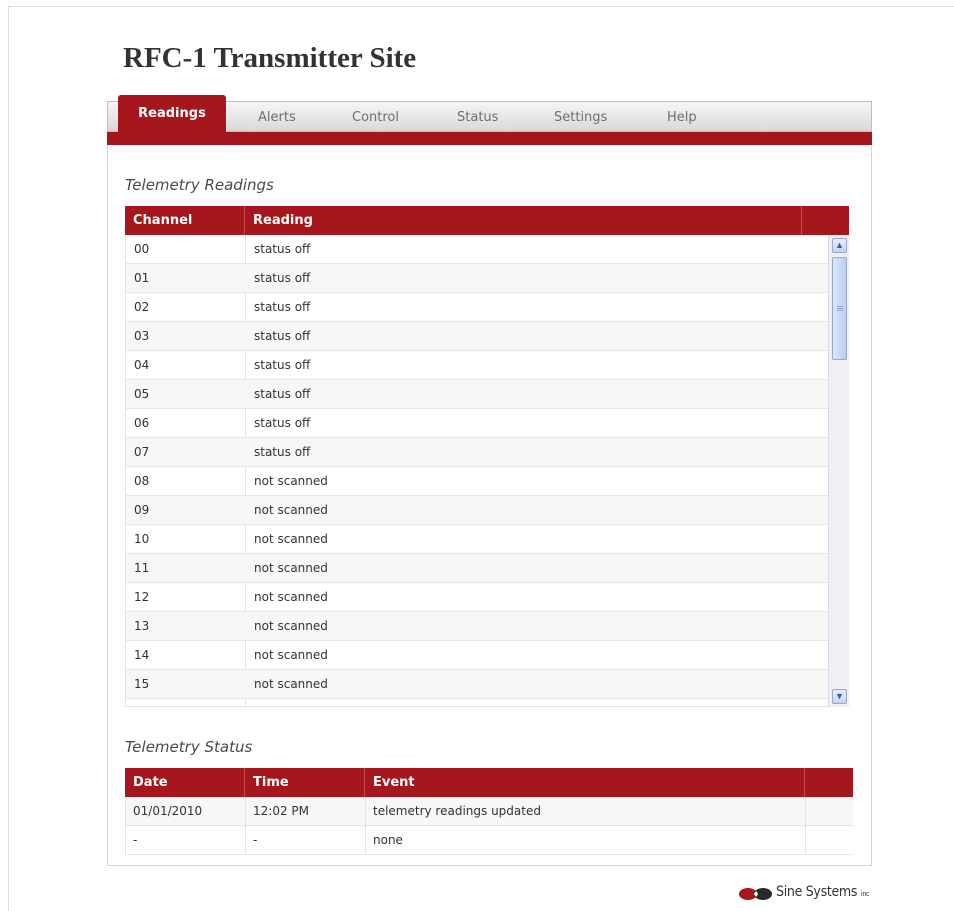 The width and height of the screenshot is (954, 911). Describe the element at coordinates (585, 782) in the screenshot. I see `column-header-event: Event` at that location.